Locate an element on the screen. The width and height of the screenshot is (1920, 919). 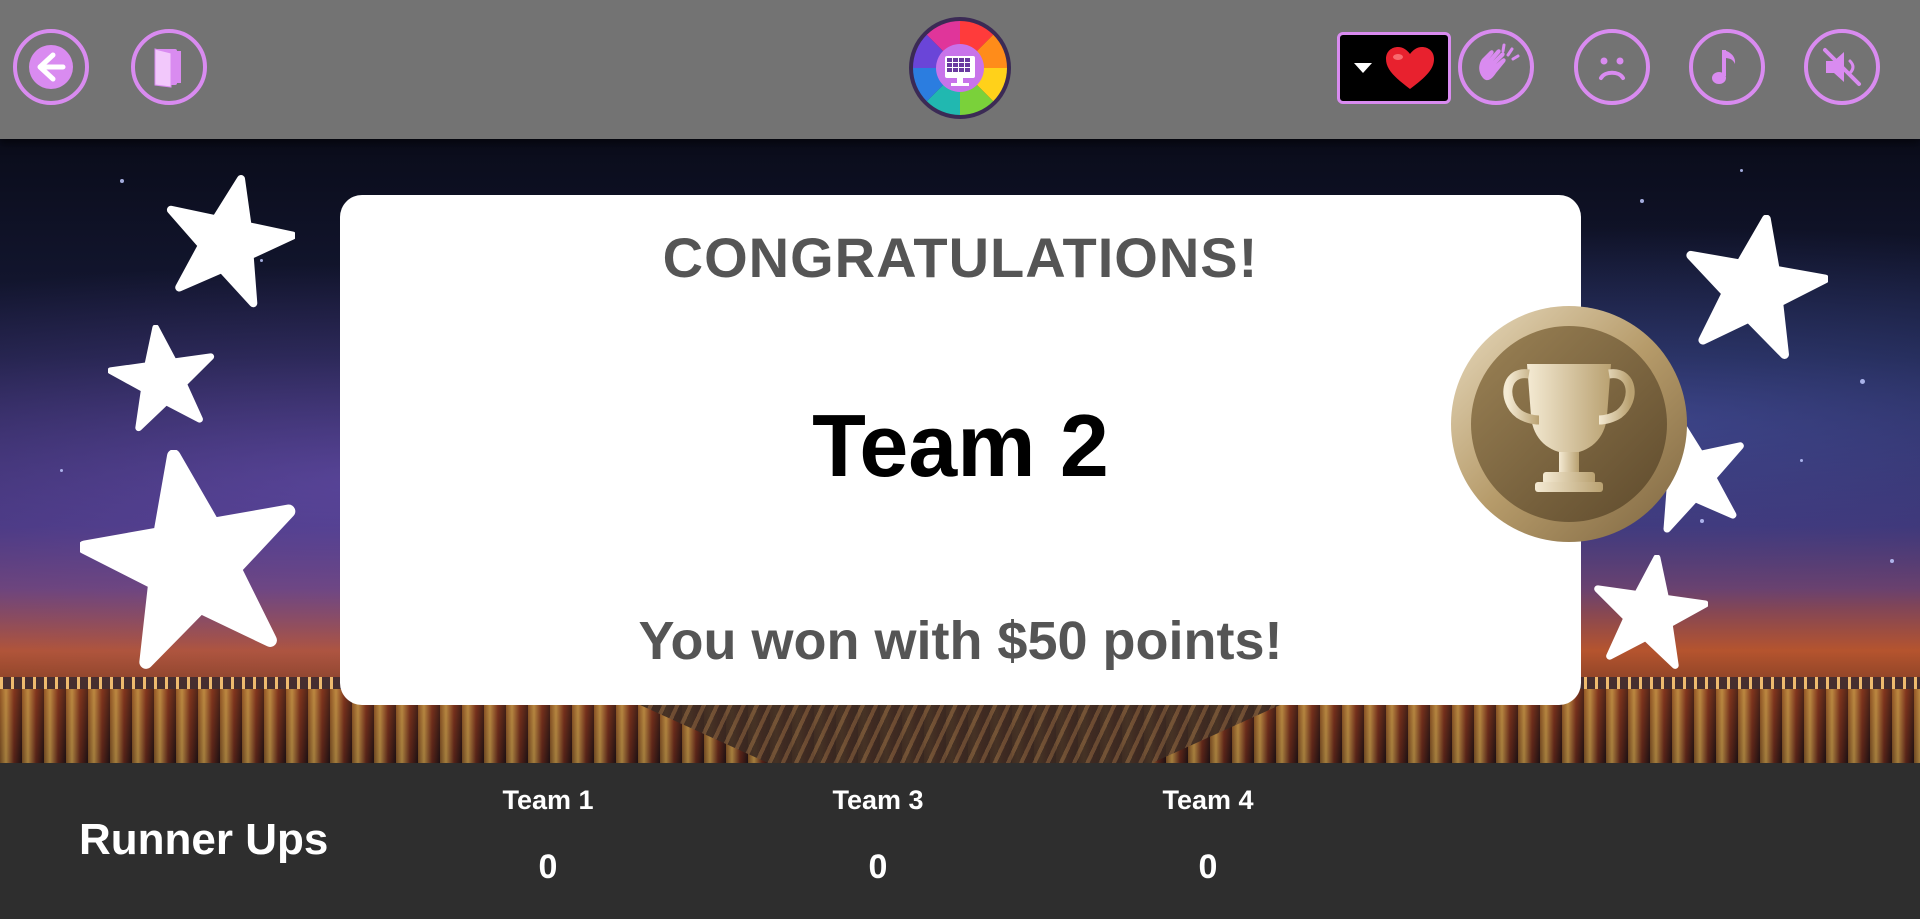
back-button is located at coordinates (51, 67).